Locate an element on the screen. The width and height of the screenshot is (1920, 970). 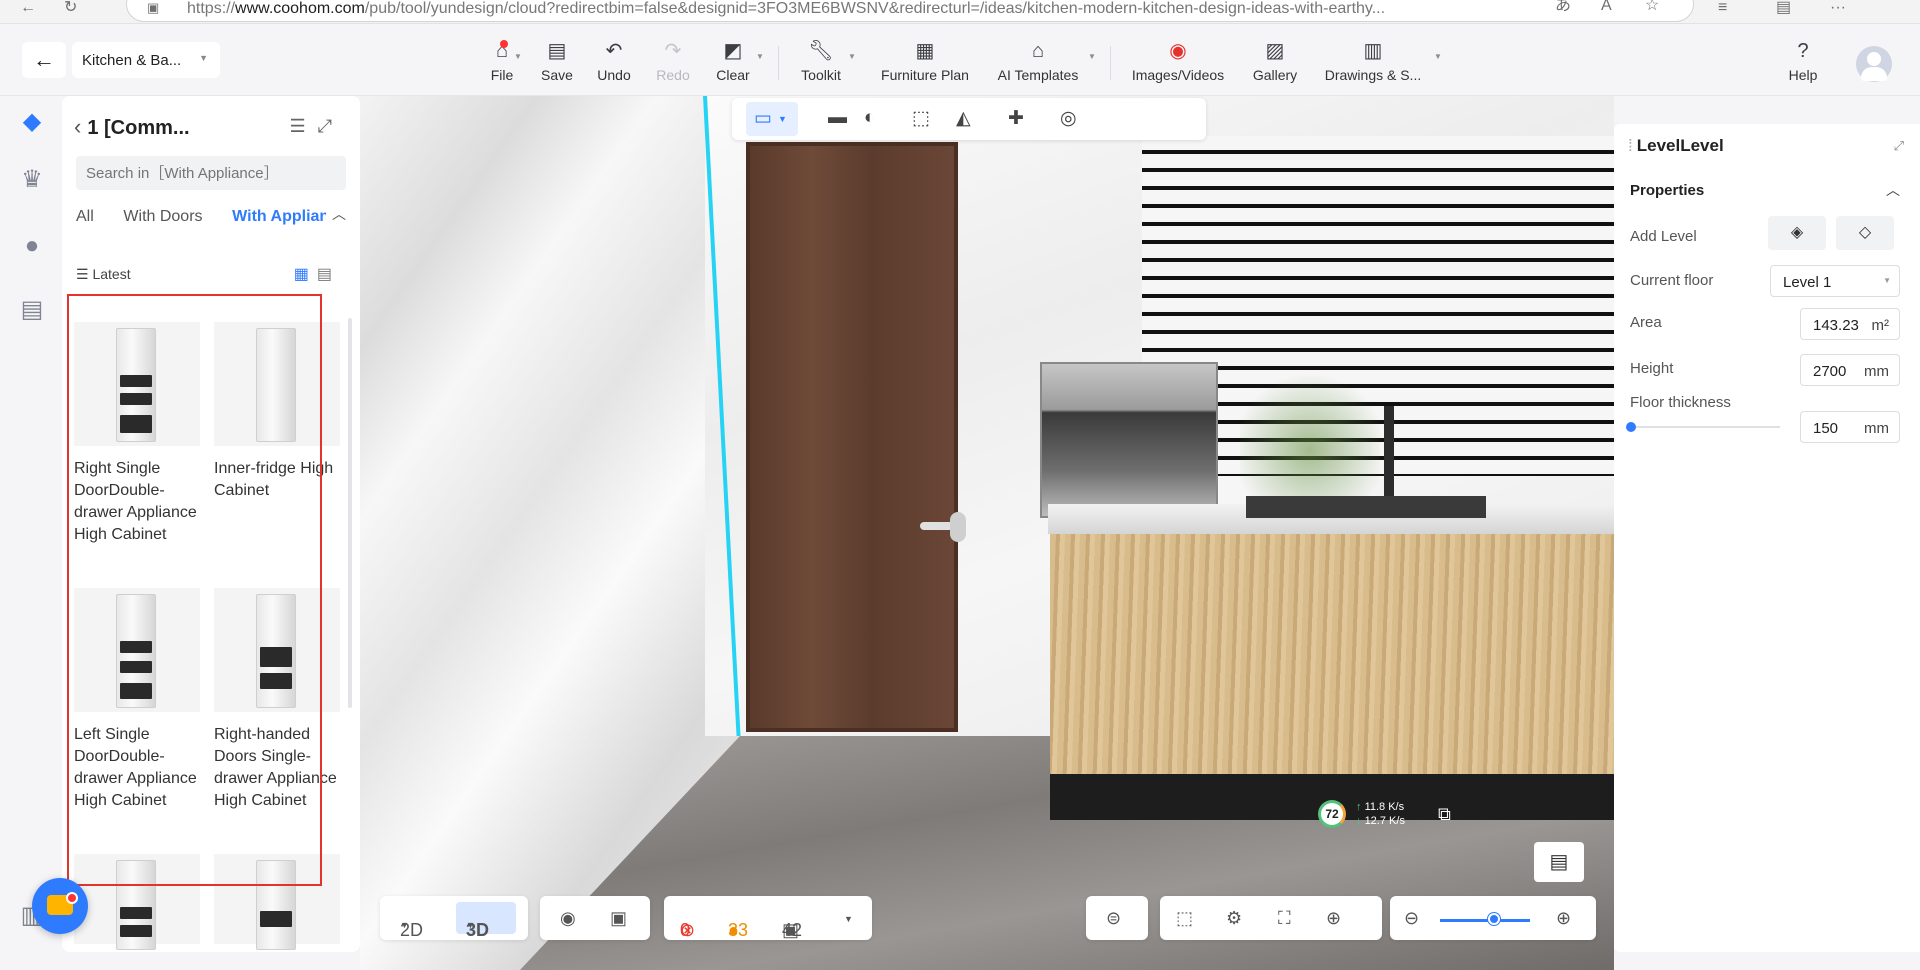
drawings-button: ▥ Drawings & S... ▼ is located at coordinates (1382, 65).